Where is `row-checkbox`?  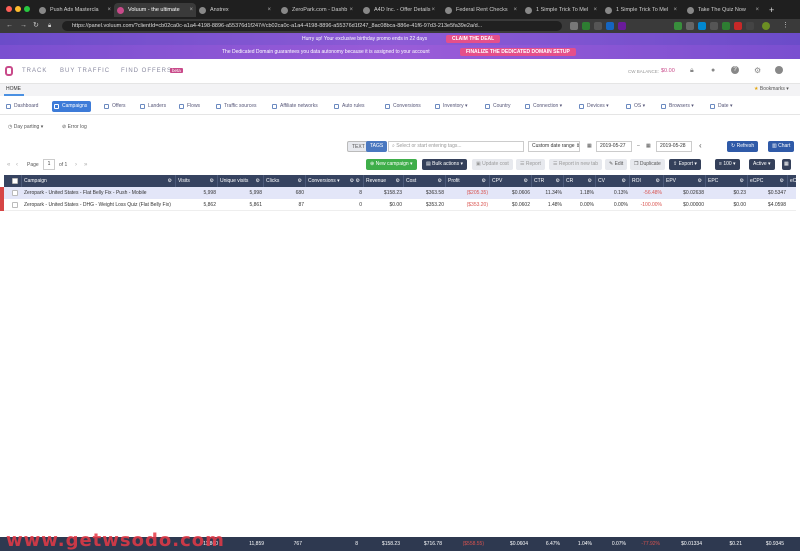
row-checkbox is located at coordinates (15, 193).